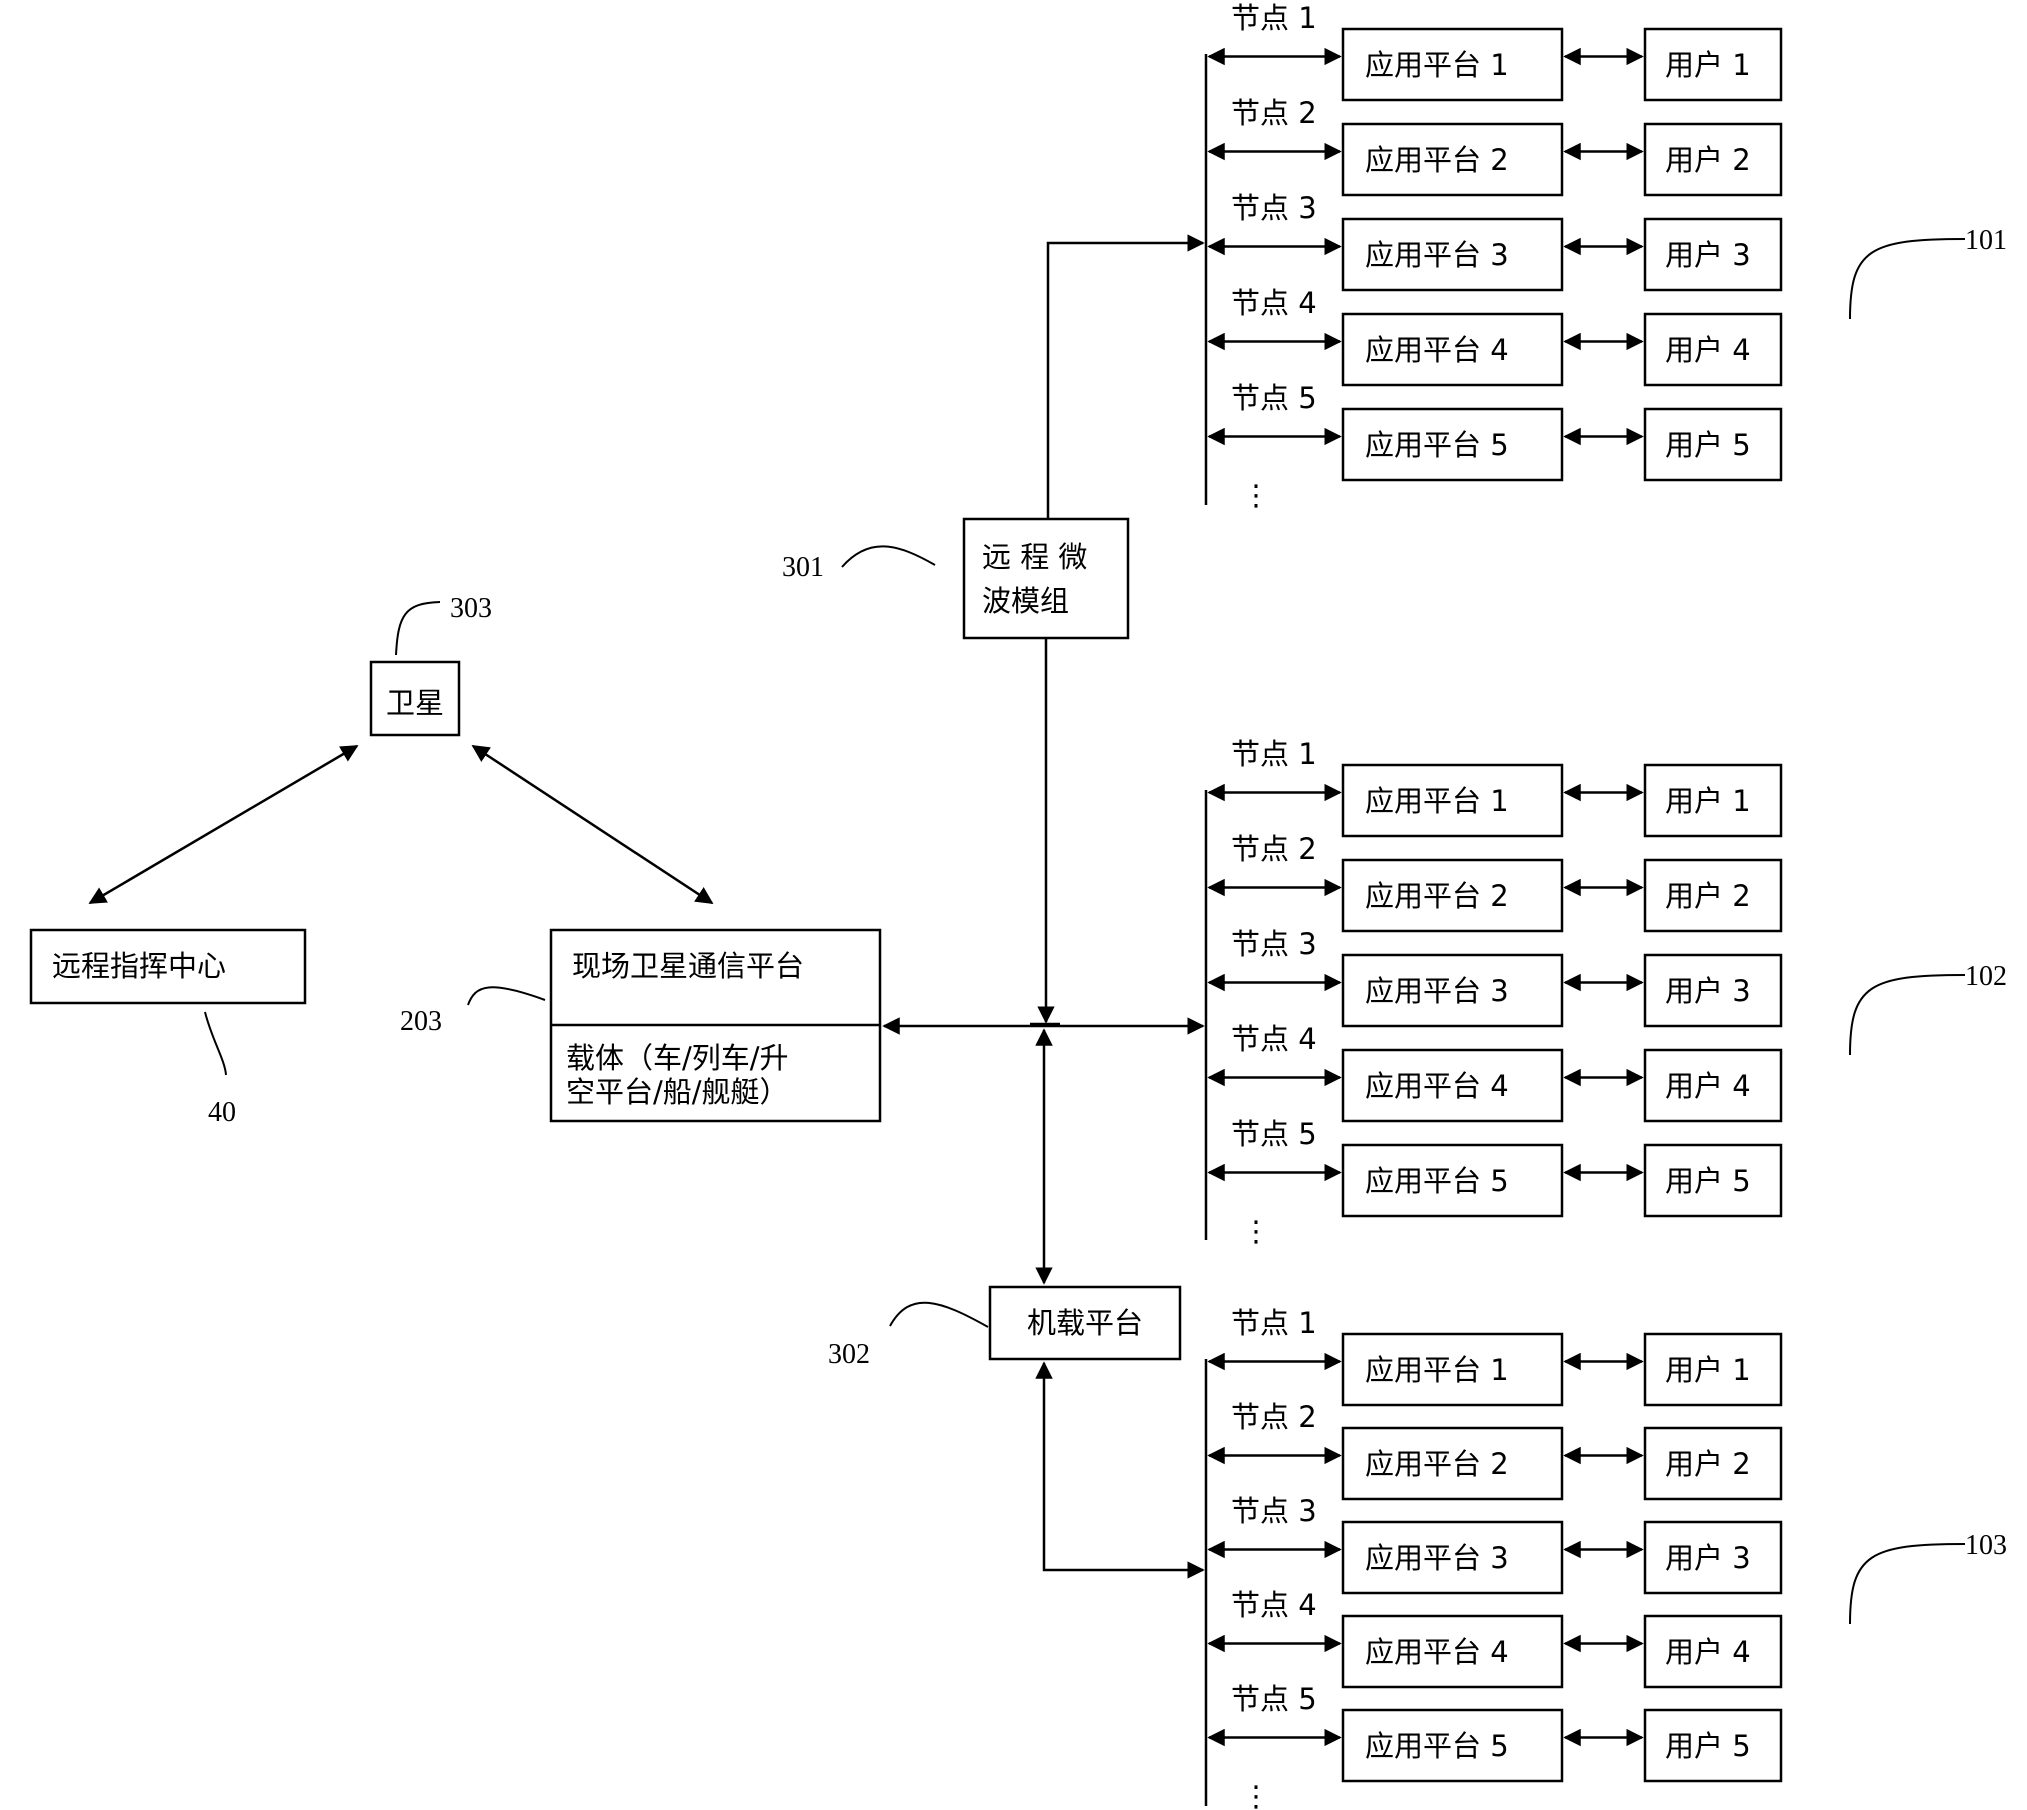  What do you see at coordinates (1120, 1470) in the screenshot?
I see `link-airborne-group103` at bounding box center [1120, 1470].